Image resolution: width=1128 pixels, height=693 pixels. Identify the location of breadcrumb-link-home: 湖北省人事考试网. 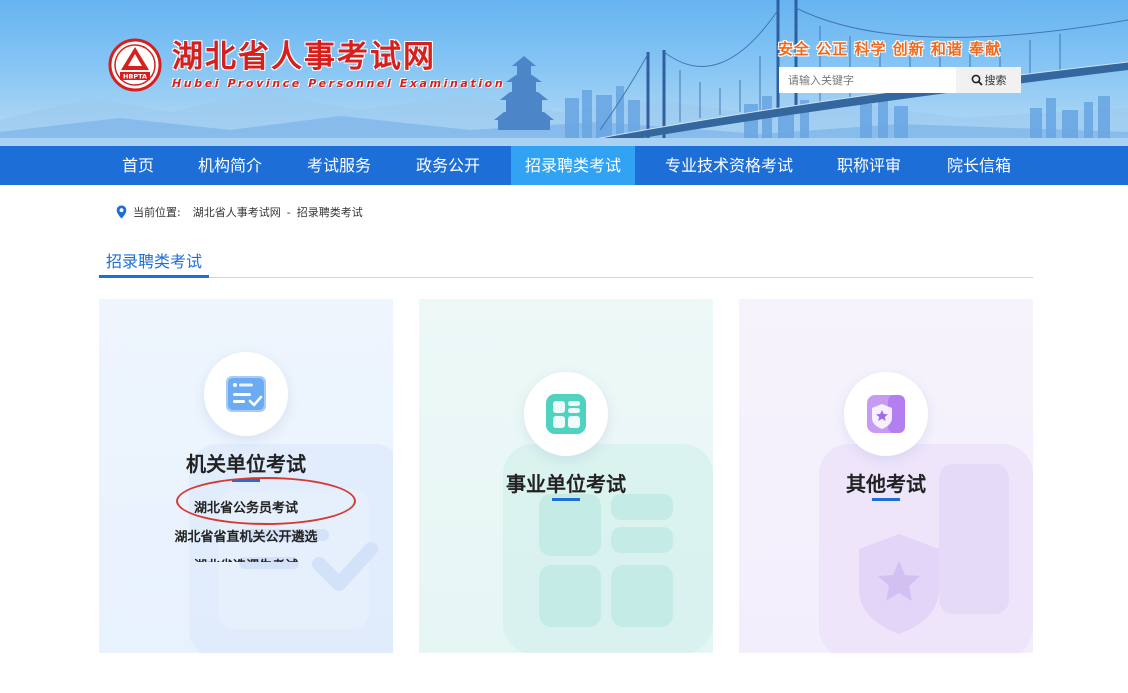
(237, 212).